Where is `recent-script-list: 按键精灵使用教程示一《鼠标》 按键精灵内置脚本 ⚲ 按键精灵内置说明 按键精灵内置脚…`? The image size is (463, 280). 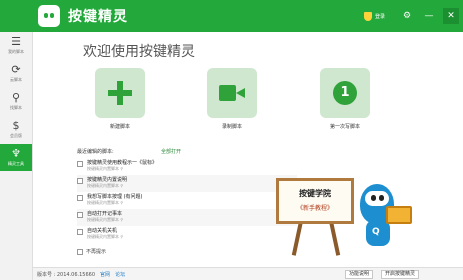
recent-script-list: 按键精灵使用教程示一《鼠标》 按键精灵内置脚本 ⚲ 按键精灵内置说明 按键精灵内置脚… is located at coordinates (187, 200).